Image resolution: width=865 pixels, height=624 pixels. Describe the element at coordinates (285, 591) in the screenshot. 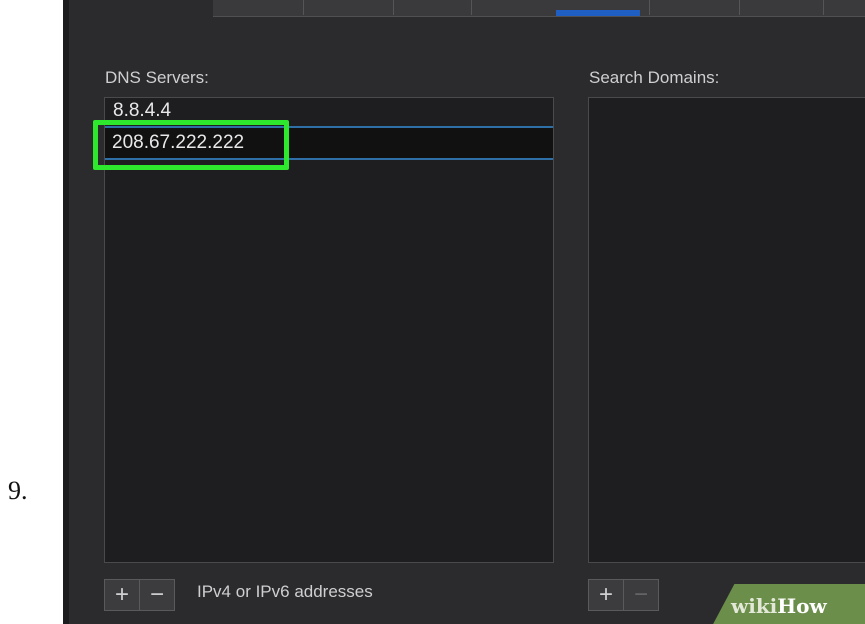

I see `dns-hint-text: IPv4 or IPv6 addresses` at that location.